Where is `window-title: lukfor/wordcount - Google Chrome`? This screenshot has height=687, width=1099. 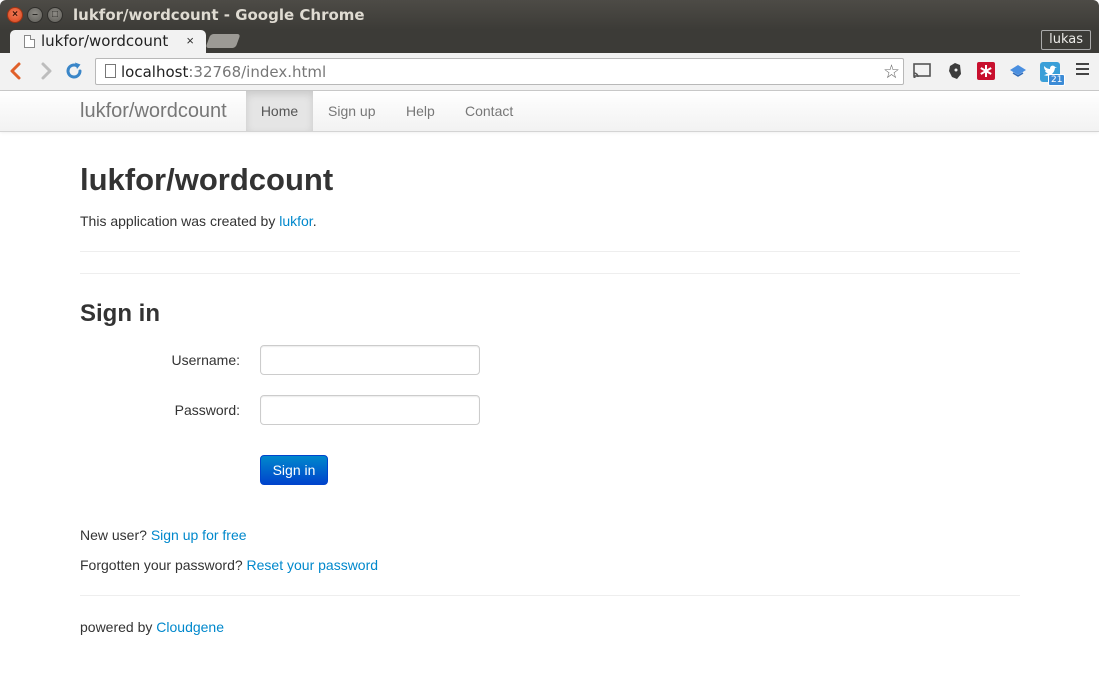
window-title: lukfor/wordcount - Google Chrome is located at coordinates (219, 15).